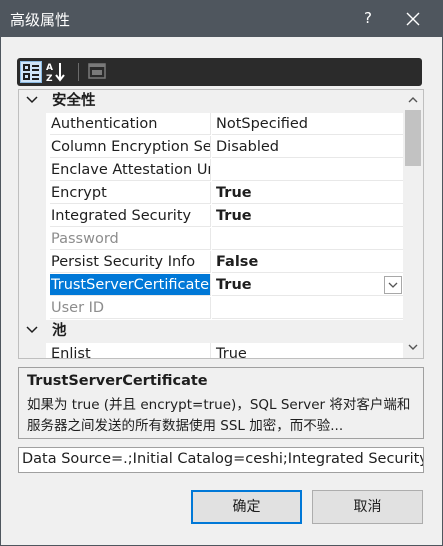 This screenshot has width=443, height=546. I want to click on property-row-authentication: Authentication NotSpecified, so click(211, 124).